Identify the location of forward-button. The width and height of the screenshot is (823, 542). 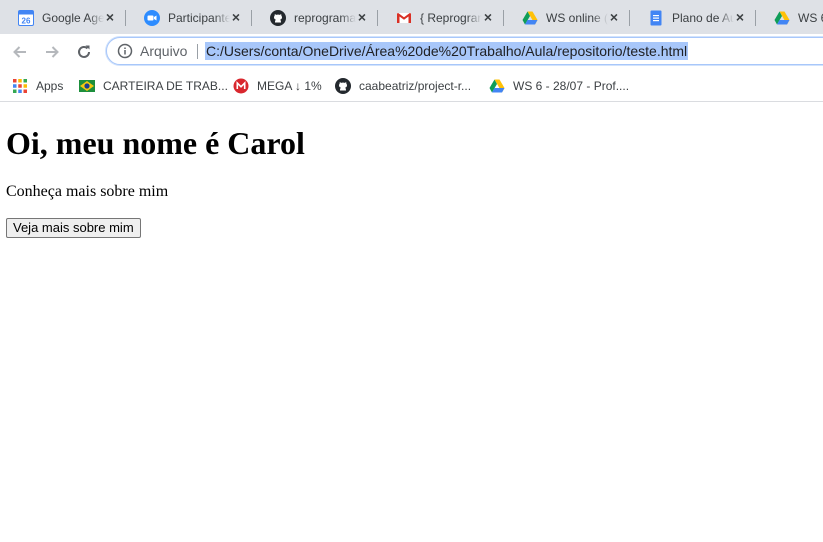
(52, 52).